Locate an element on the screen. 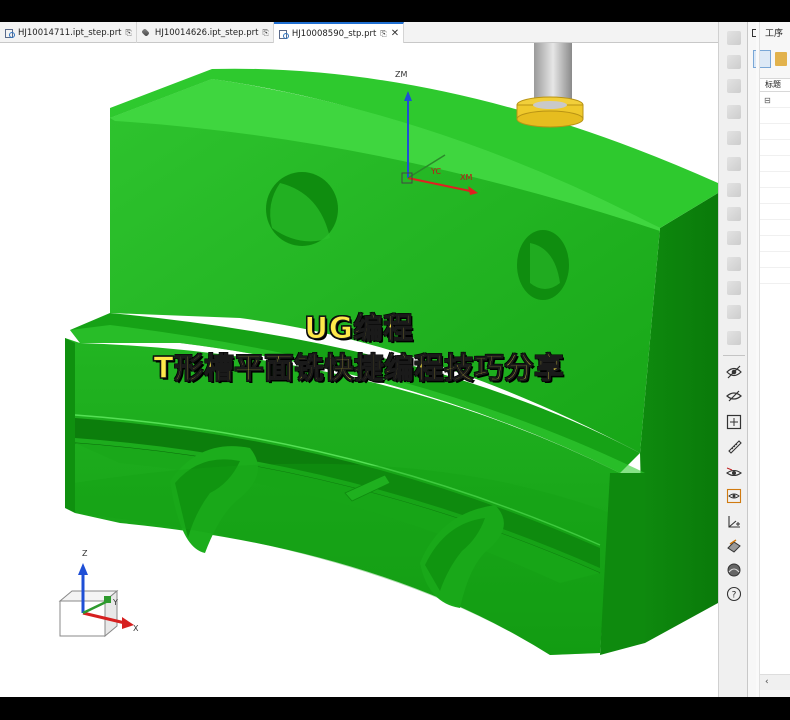  orient-view-icon is located at coordinates (734, 496).